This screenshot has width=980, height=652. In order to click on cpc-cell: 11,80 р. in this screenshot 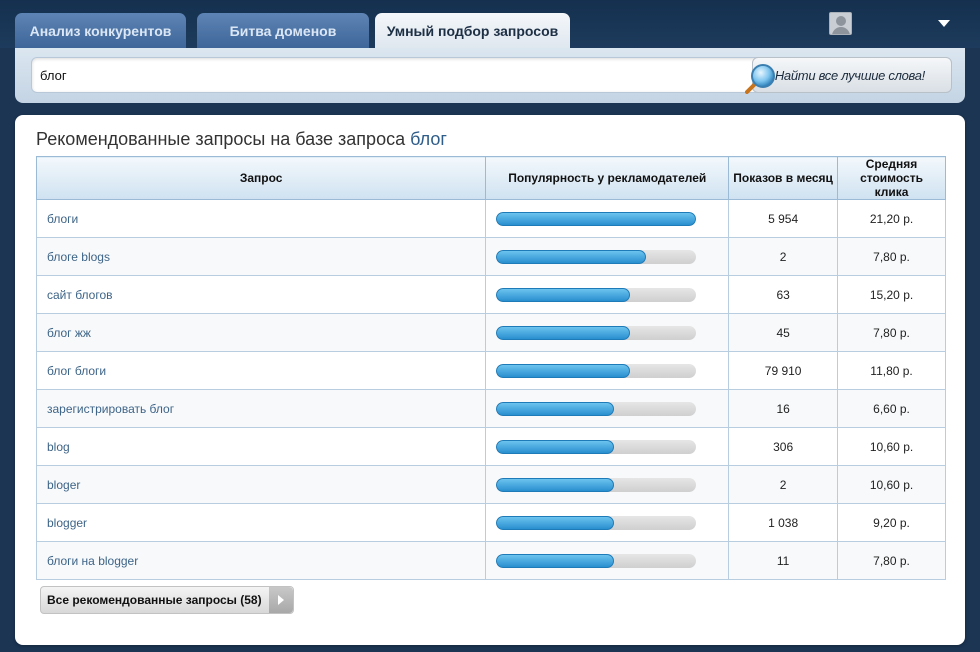, I will do `click(891, 370)`.